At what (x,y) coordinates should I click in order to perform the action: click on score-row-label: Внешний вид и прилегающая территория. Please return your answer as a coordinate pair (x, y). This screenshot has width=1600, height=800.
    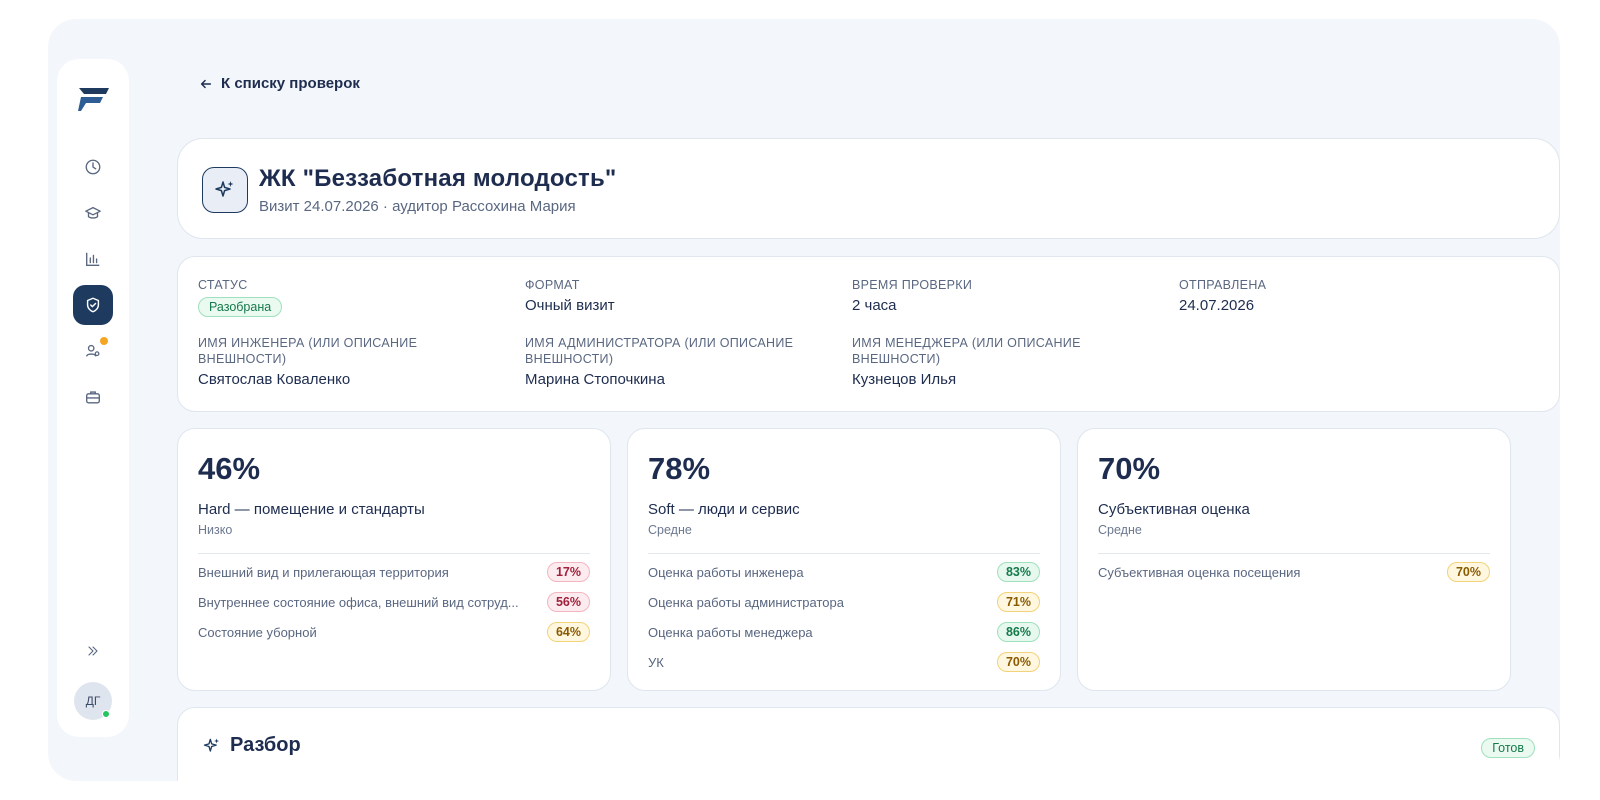
    Looking at the image, I should click on (323, 572).